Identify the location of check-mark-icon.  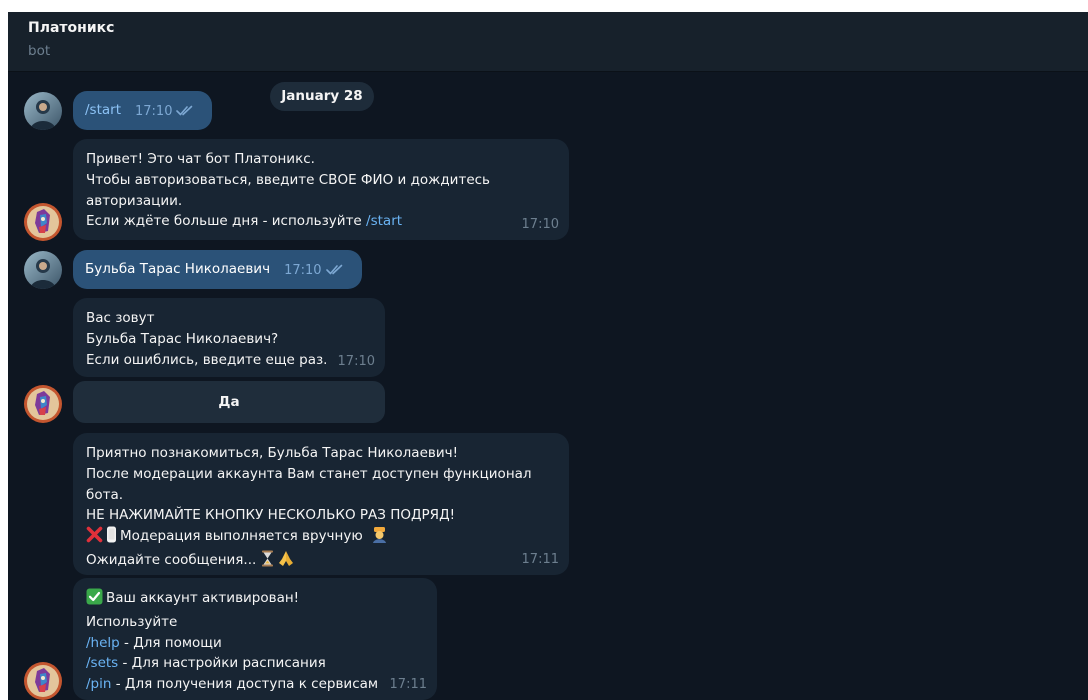
(94, 600).